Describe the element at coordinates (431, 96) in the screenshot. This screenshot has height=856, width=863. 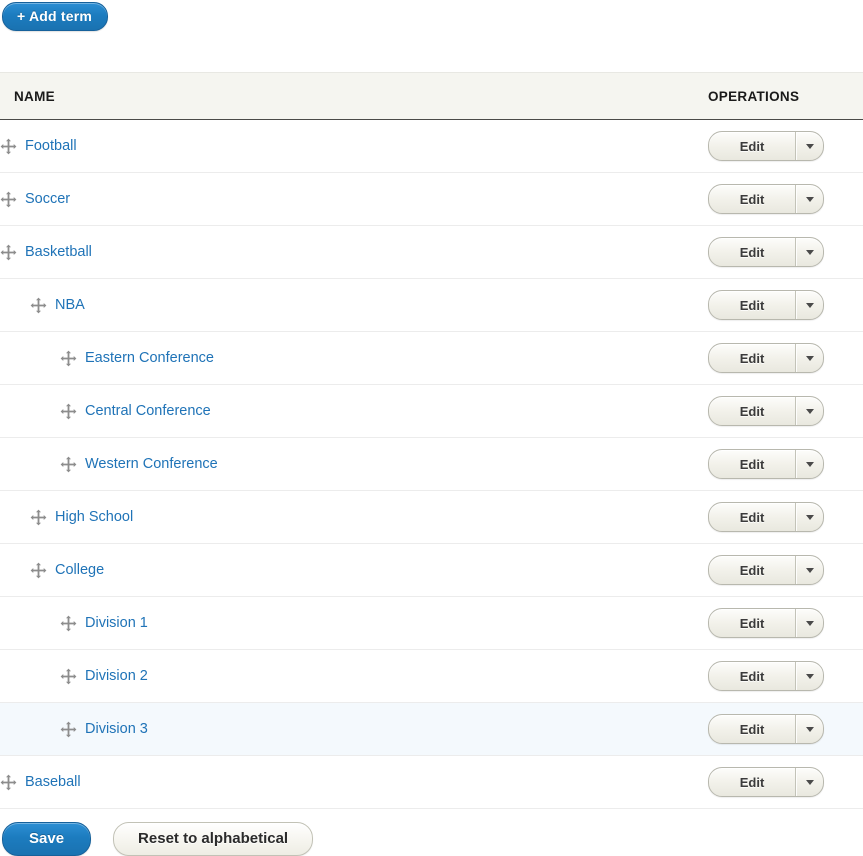
I see `table-head: NAME OPERATIONS` at that location.